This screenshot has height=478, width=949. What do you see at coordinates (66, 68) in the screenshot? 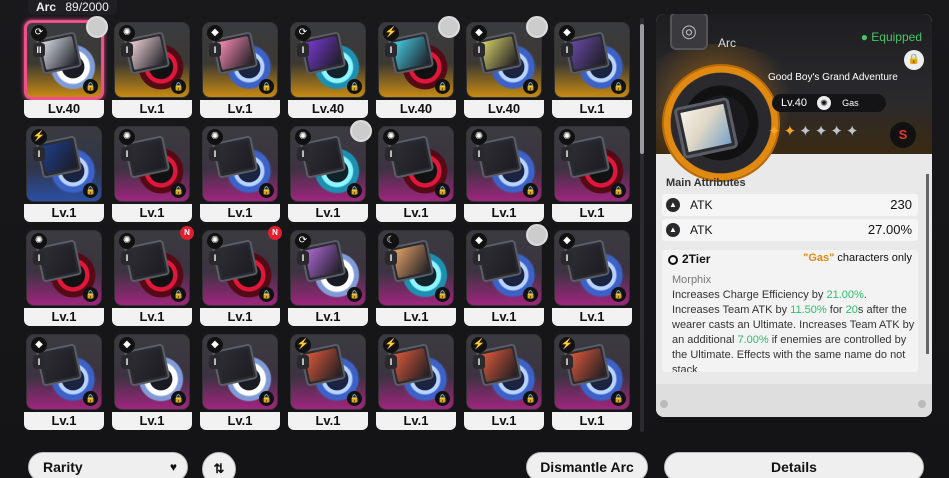
I see `arc-item: ⟳ II 🔒 Lv.40` at bounding box center [66, 68].